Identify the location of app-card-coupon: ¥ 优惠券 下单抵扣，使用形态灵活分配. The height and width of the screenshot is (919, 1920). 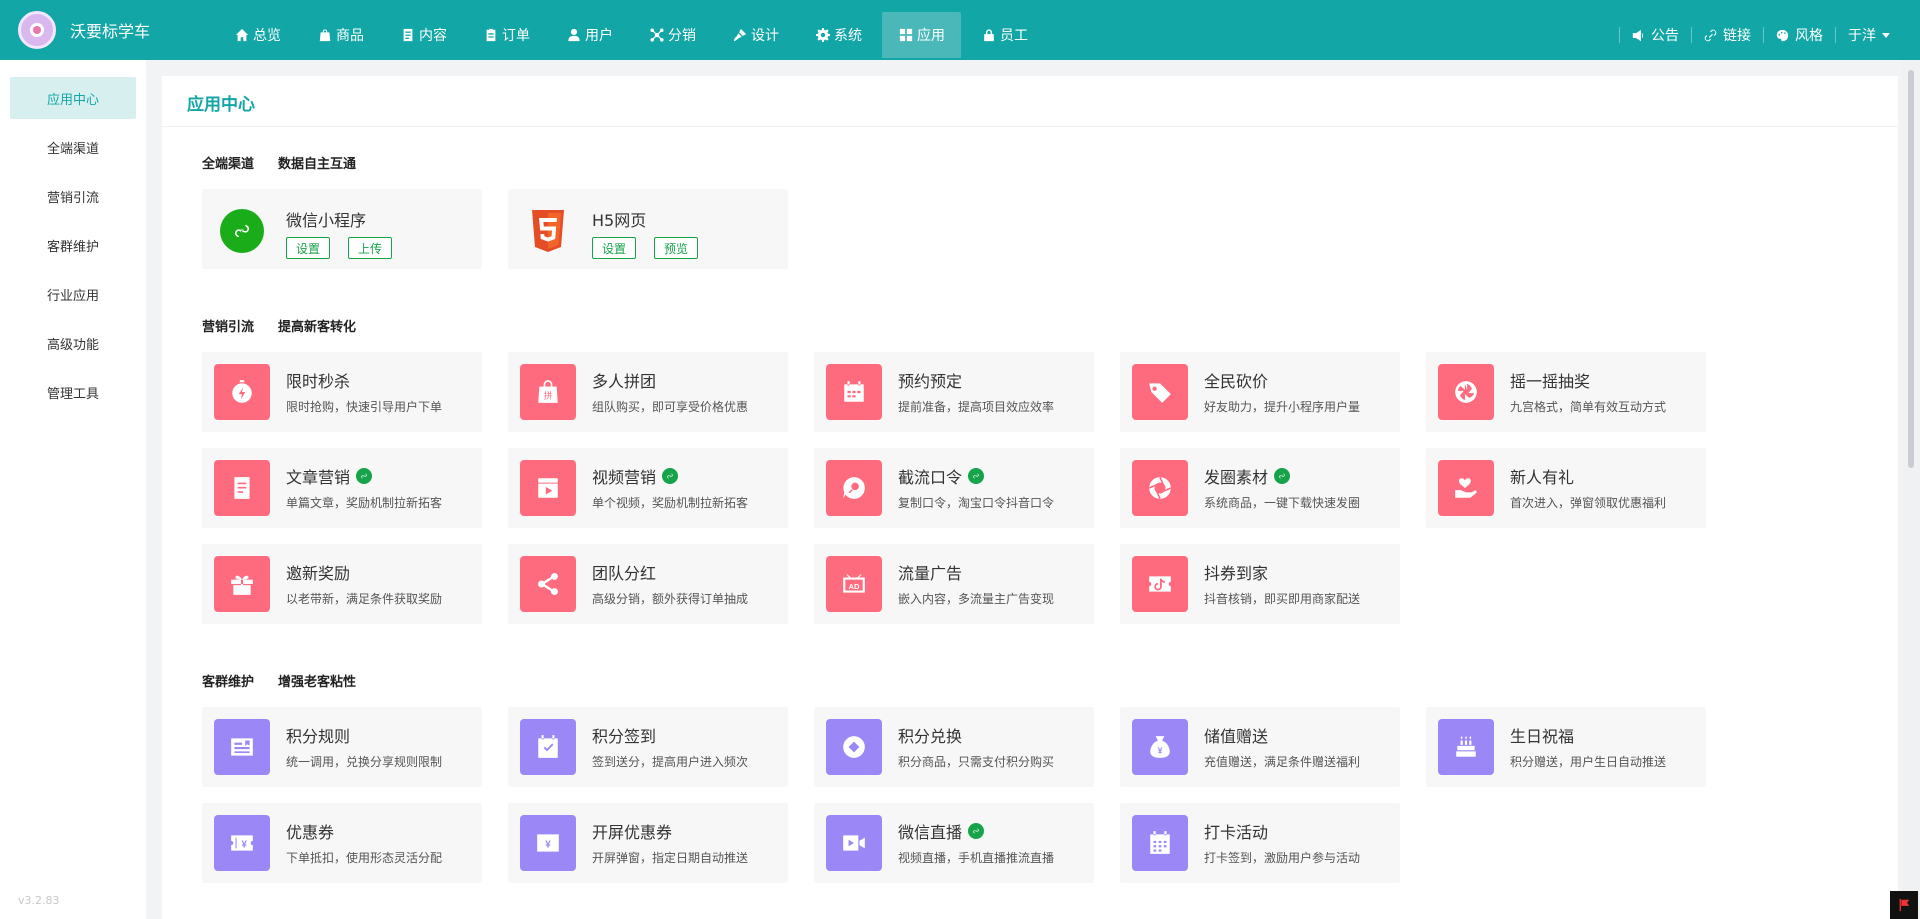
(342, 843).